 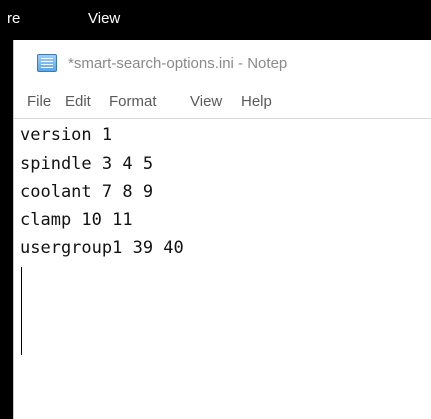 What do you see at coordinates (39, 101) in the screenshot?
I see `menu-file: File` at bounding box center [39, 101].